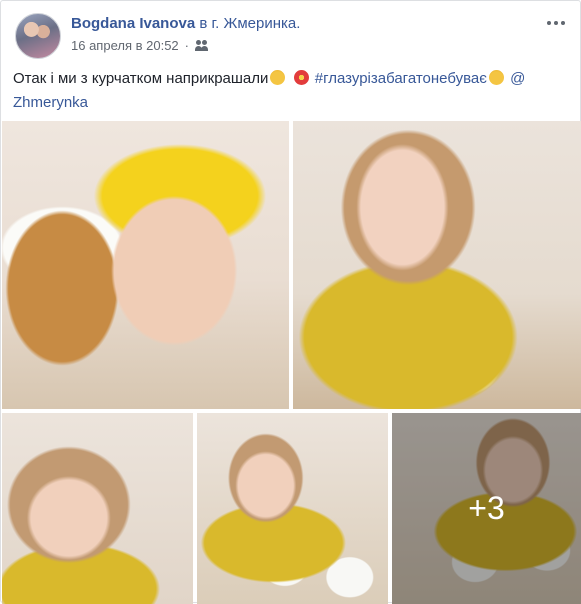  Describe the element at coordinates (209, 23) in the screenshot. I see `location-prefix: в г.` at that location.